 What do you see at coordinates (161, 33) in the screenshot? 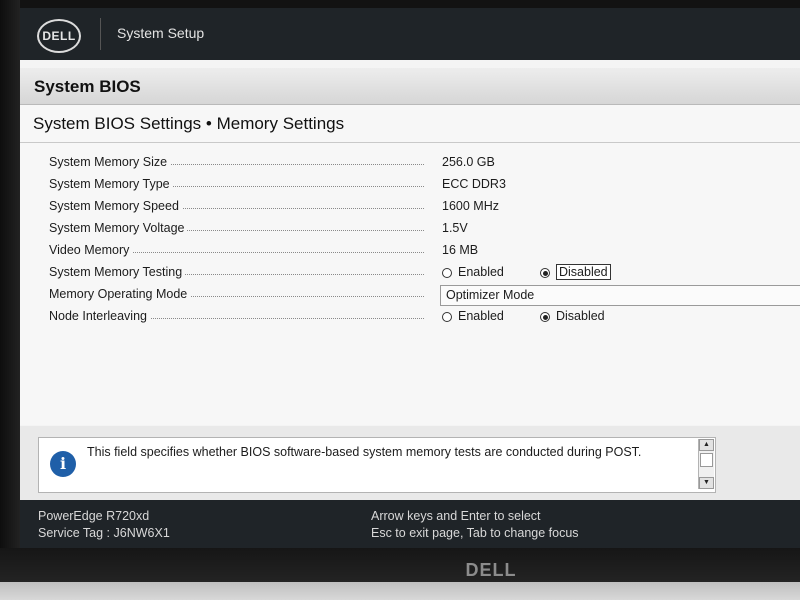
I see `app-title: System Setup` at bounding box center [161, 33].